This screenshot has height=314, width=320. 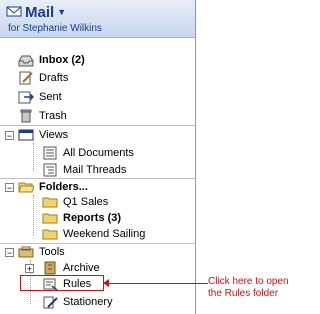 What do you see at coordinates (53, 116) in the screenshot?
I see `nav-item-label: Trash` at bounding box center [53, 116].